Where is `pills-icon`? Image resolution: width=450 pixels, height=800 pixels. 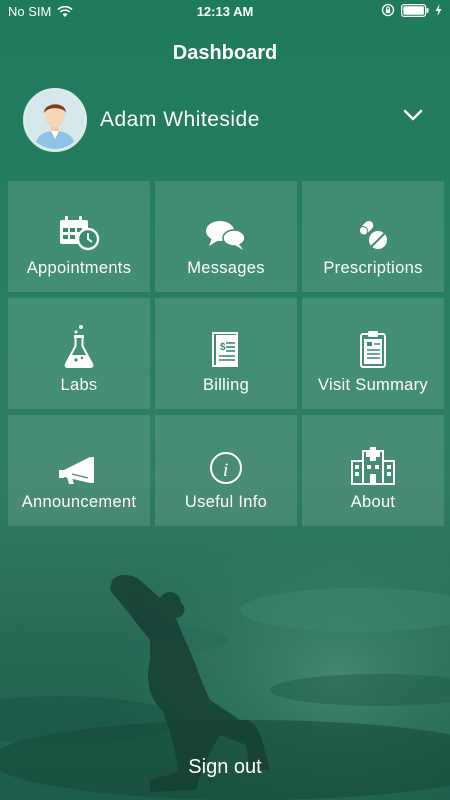 pills-icon is located at coordinates (372, 234).